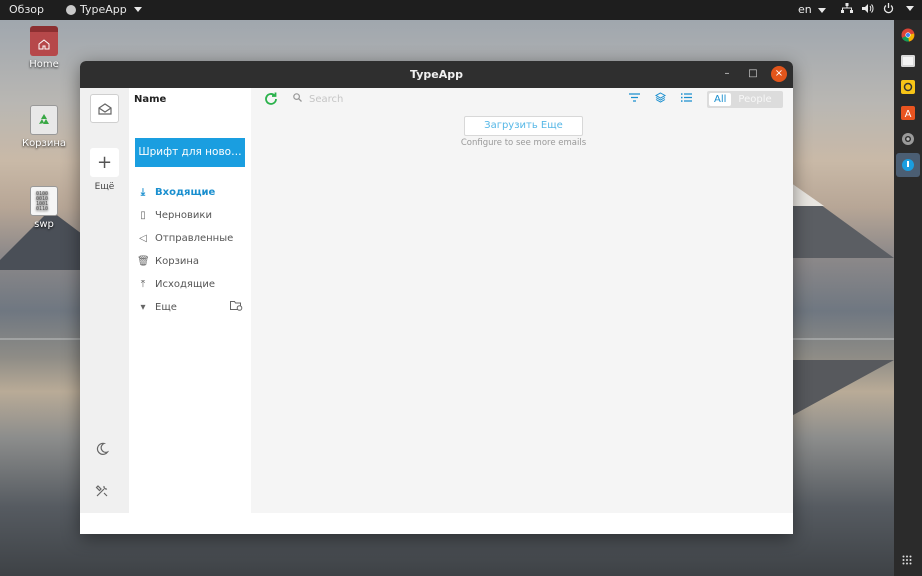 The width and height of the screenshot is (922, 576). What do you see at coordinates (143, 215) in the screenshot?
I see `draft-icon: ▯` at bounding box center [143, 215].